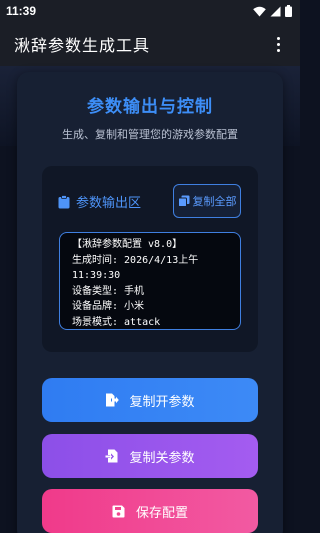 The image size is (320, 533). I want to click on clipboard-icon, so click(64, 201).